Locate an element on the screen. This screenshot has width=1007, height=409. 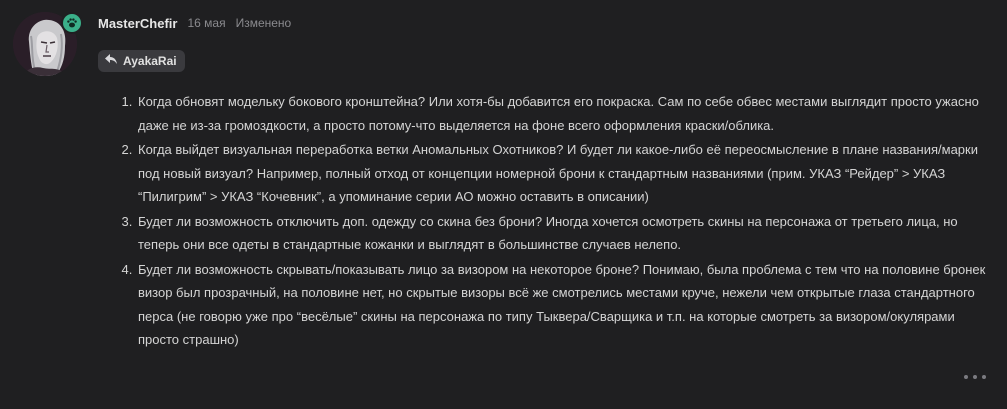
reply-arrow-icon is located at coordinates (111, 61).